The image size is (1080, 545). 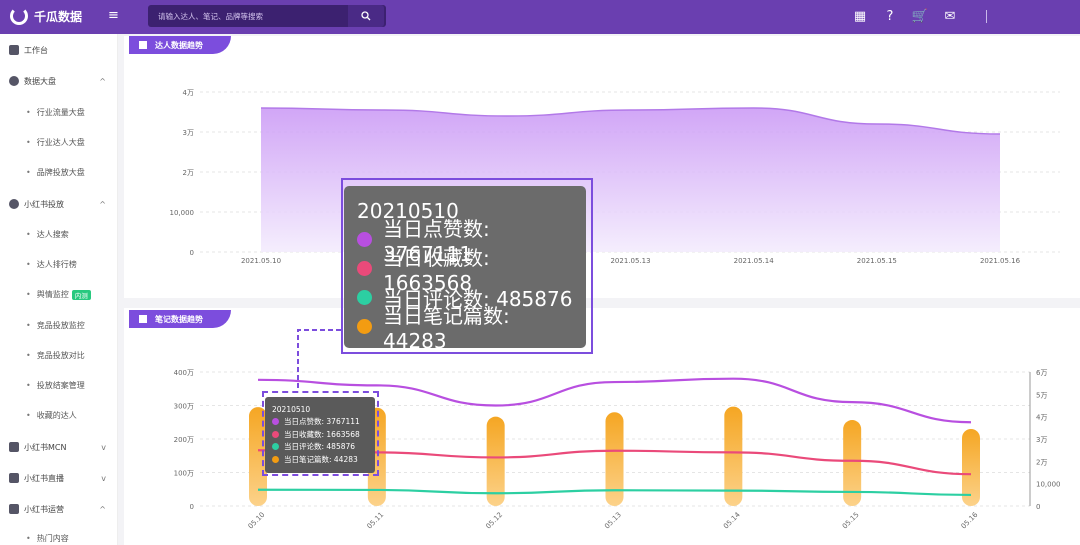 I want to click on x-tick-label: 05.16, so click(x=970, y=520).